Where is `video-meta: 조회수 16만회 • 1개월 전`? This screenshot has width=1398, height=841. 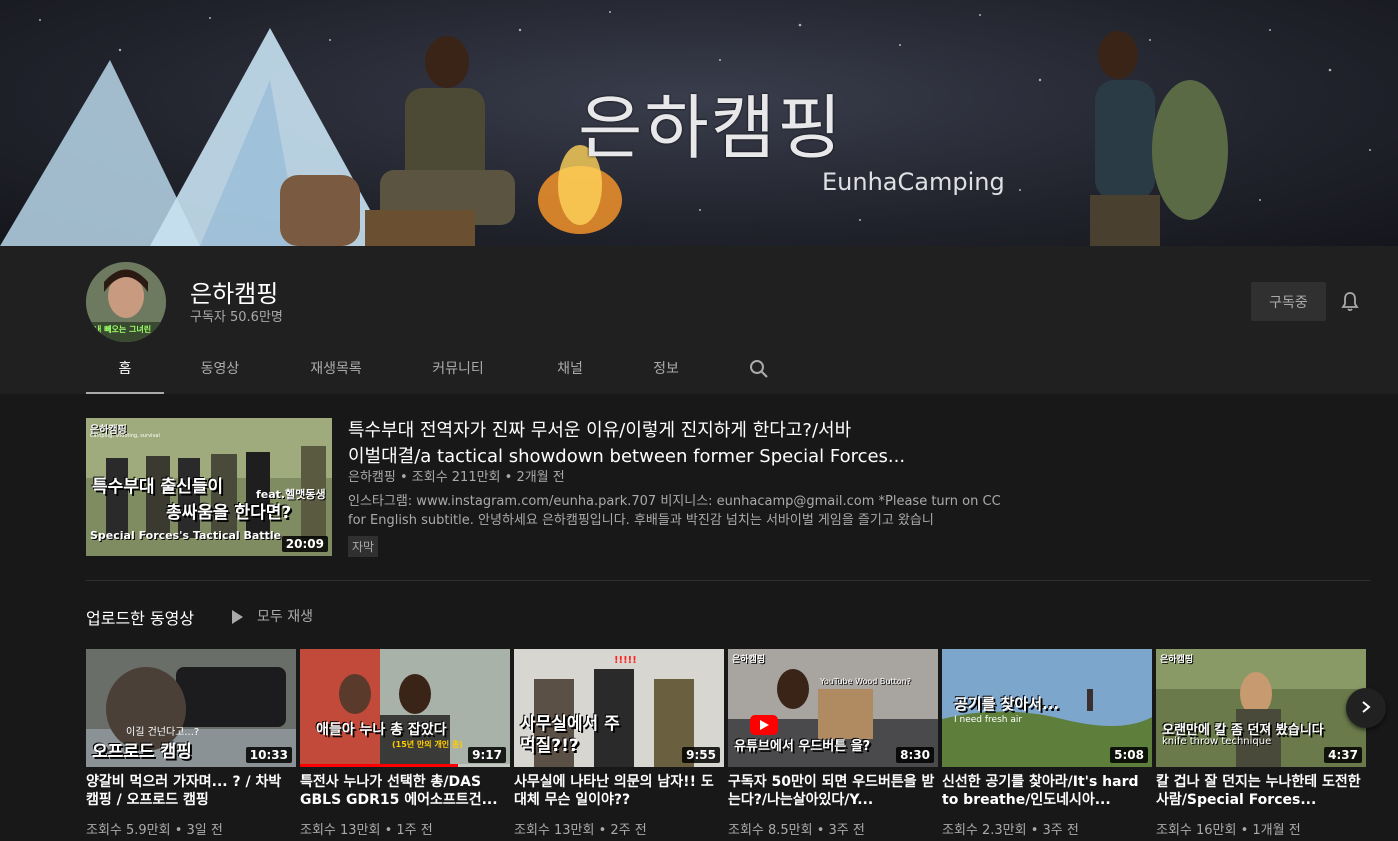 video-meta: 조회수 16만회 • 1개월 전 is located at coordinates (1228, 830).